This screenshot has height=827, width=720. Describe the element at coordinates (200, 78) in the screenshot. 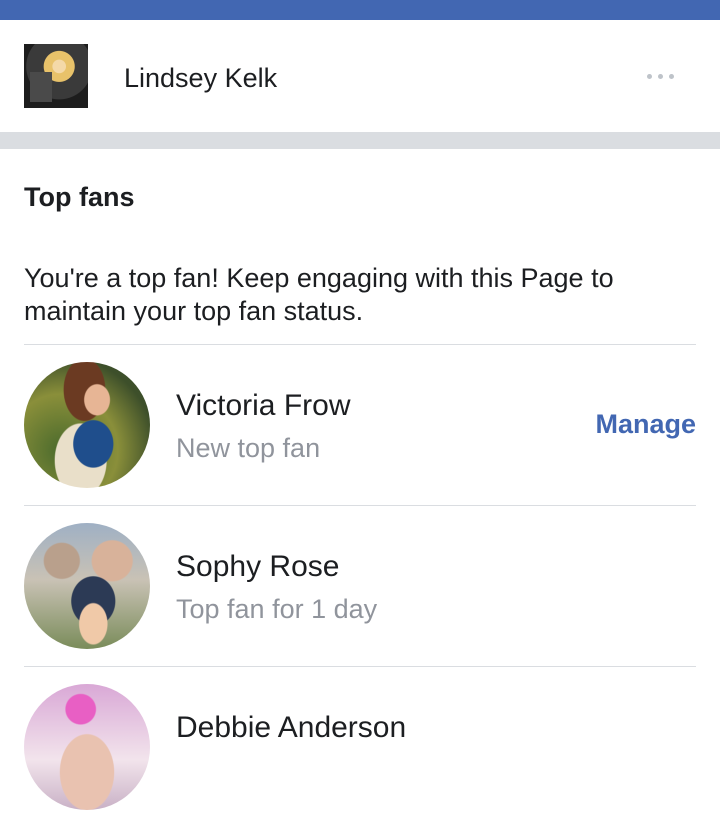

I see `page-name: Lindsey Kelk` at that location.